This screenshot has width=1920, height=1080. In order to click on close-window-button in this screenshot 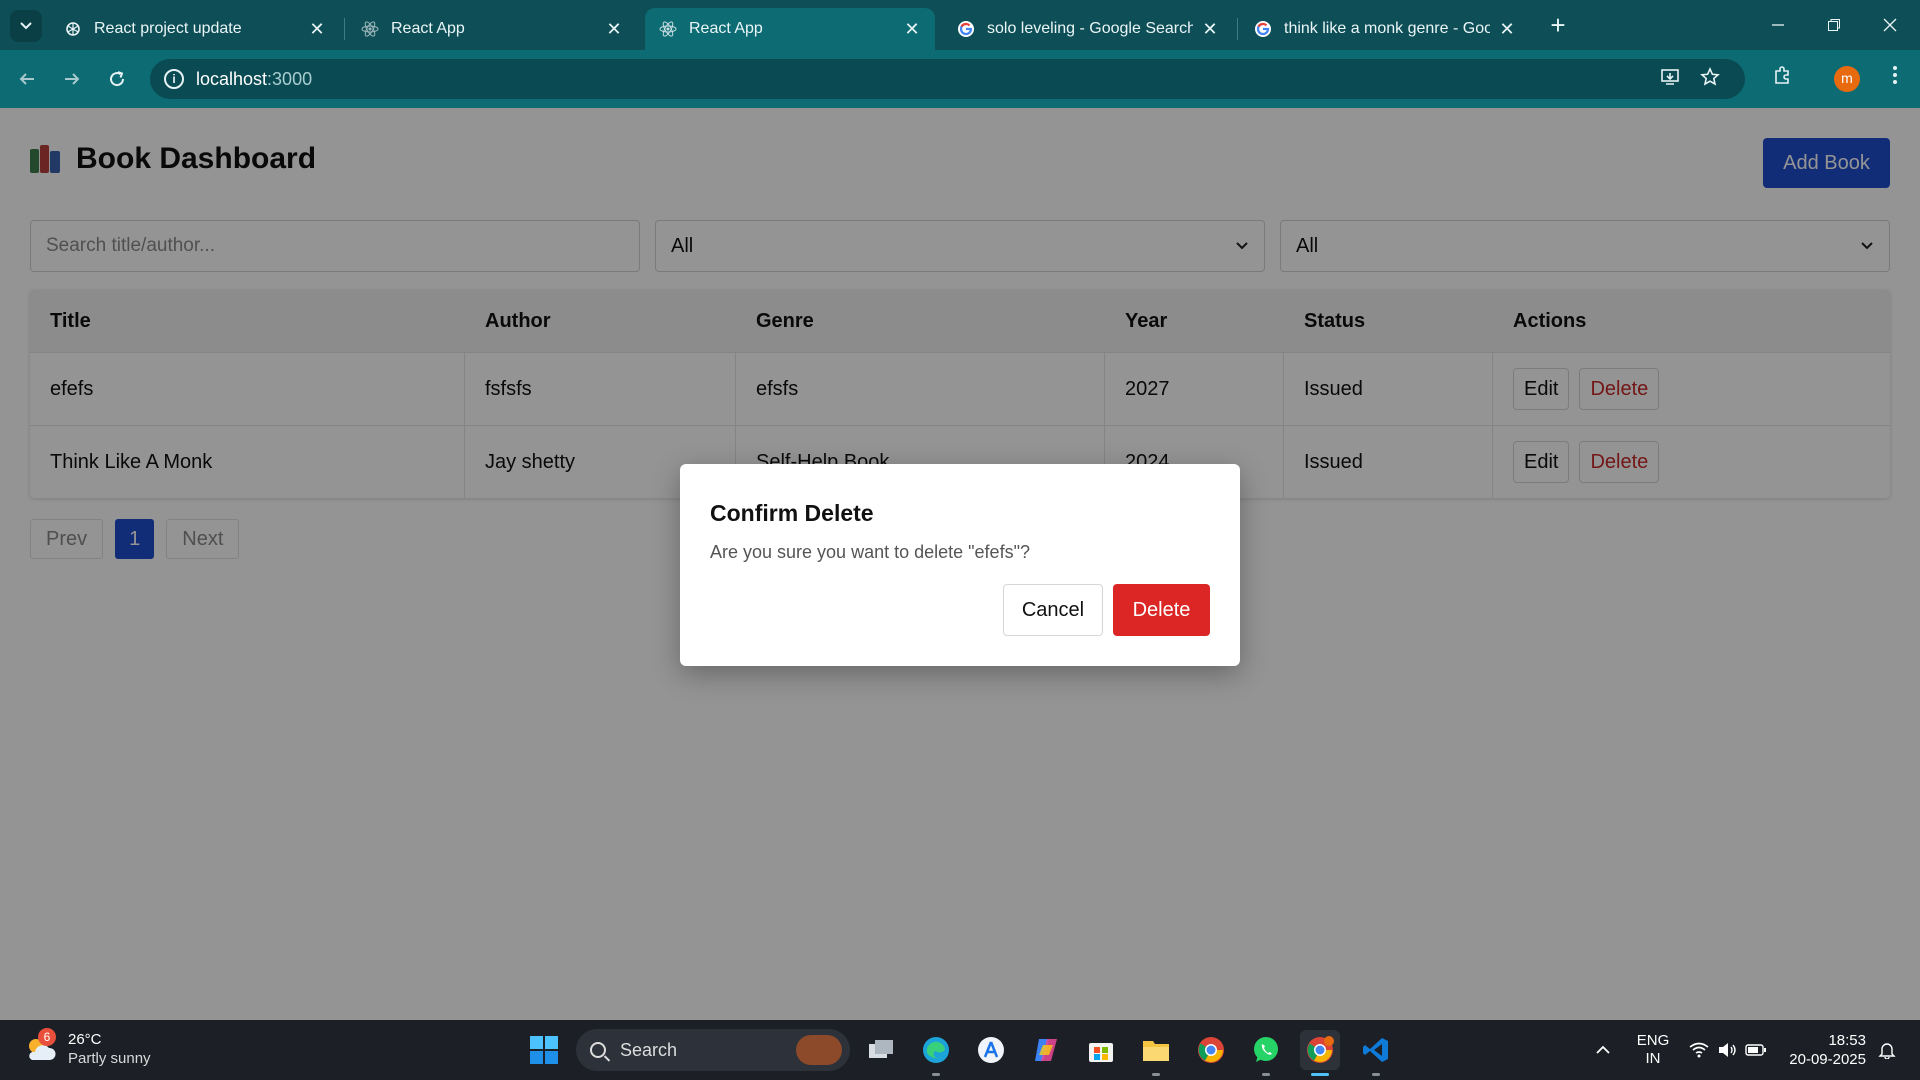, I will do `click(1890, 25)`.